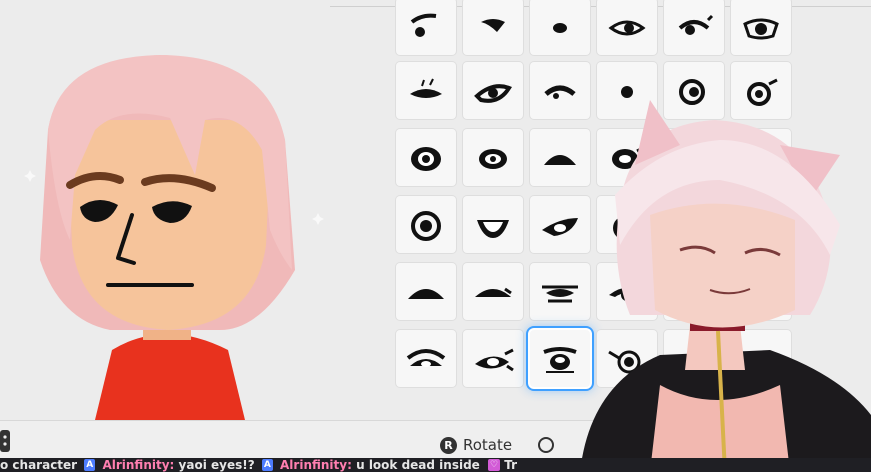  I want to click on eye-option-target-eye, so click(426, 224).